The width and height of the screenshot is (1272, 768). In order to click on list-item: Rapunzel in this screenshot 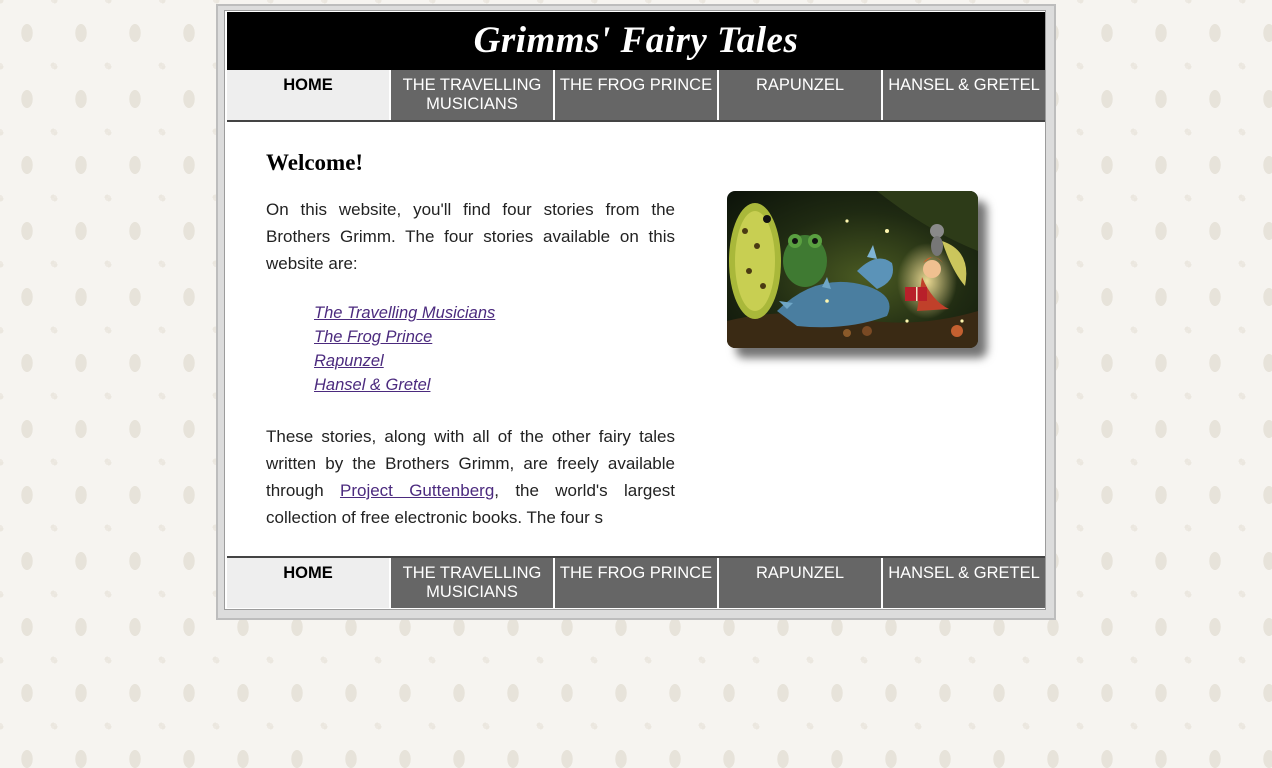, I will do `click(404, 361)`.